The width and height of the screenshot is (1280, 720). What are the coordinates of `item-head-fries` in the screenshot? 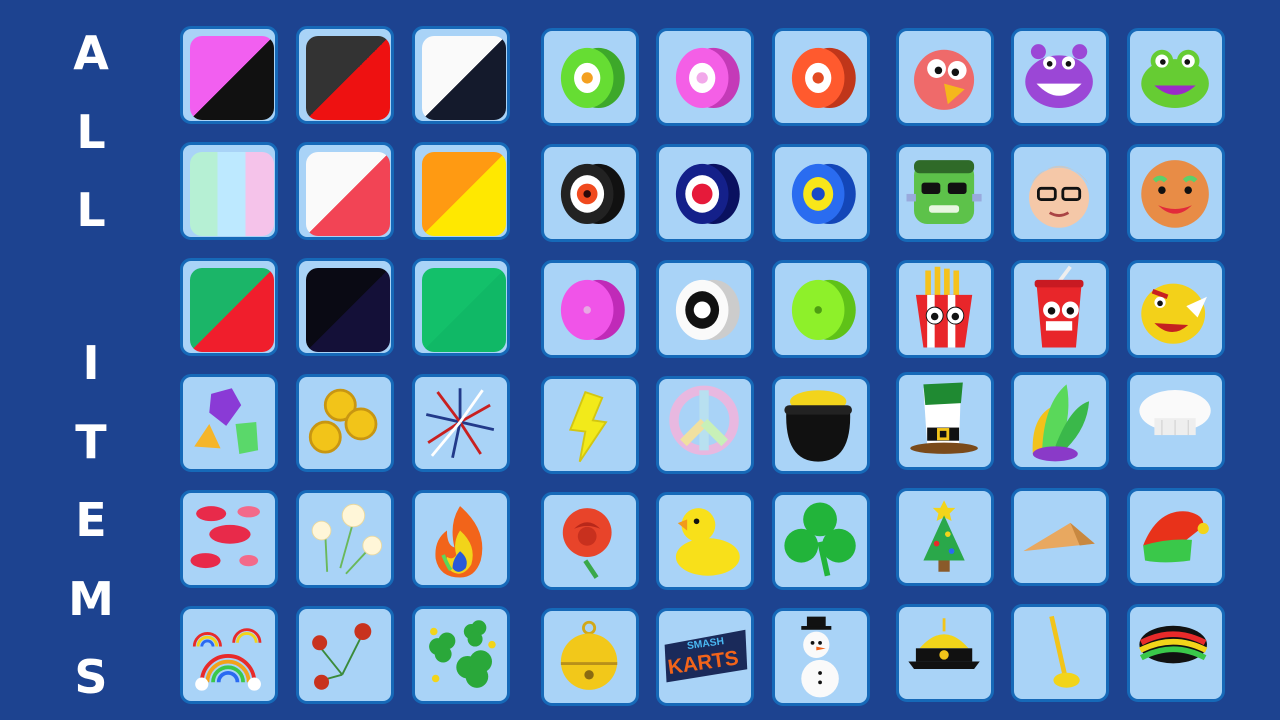 It's located at (945, 309).